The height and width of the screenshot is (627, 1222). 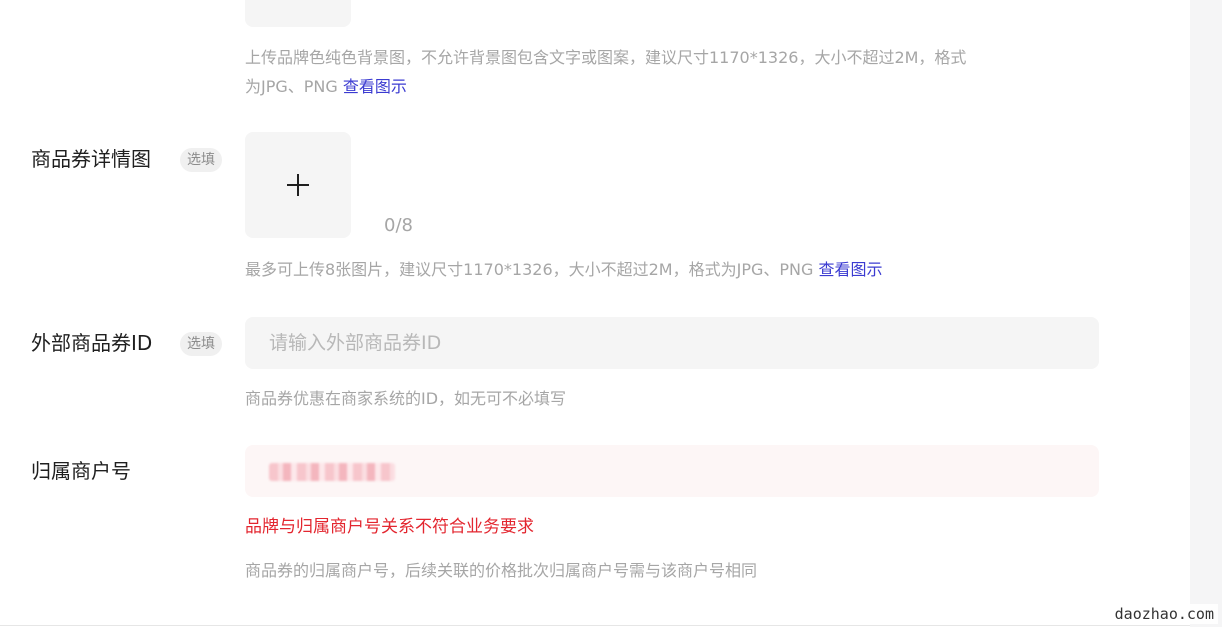 I want to click on bottom-divider, so click(x=595, y=625).